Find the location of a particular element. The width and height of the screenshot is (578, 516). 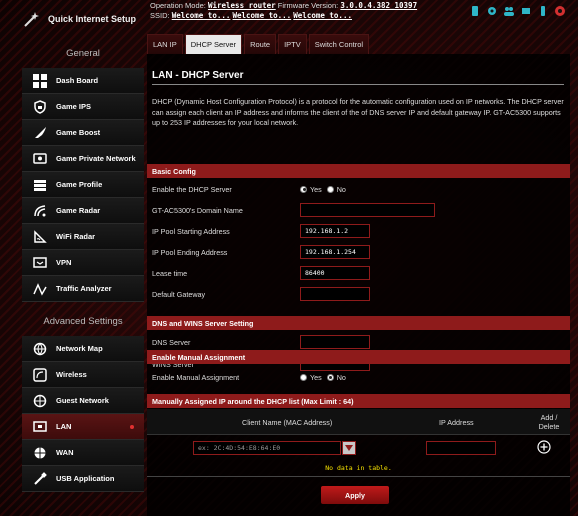

sidebar-item-wireless: Wireless is located at coordinates (83, 375).